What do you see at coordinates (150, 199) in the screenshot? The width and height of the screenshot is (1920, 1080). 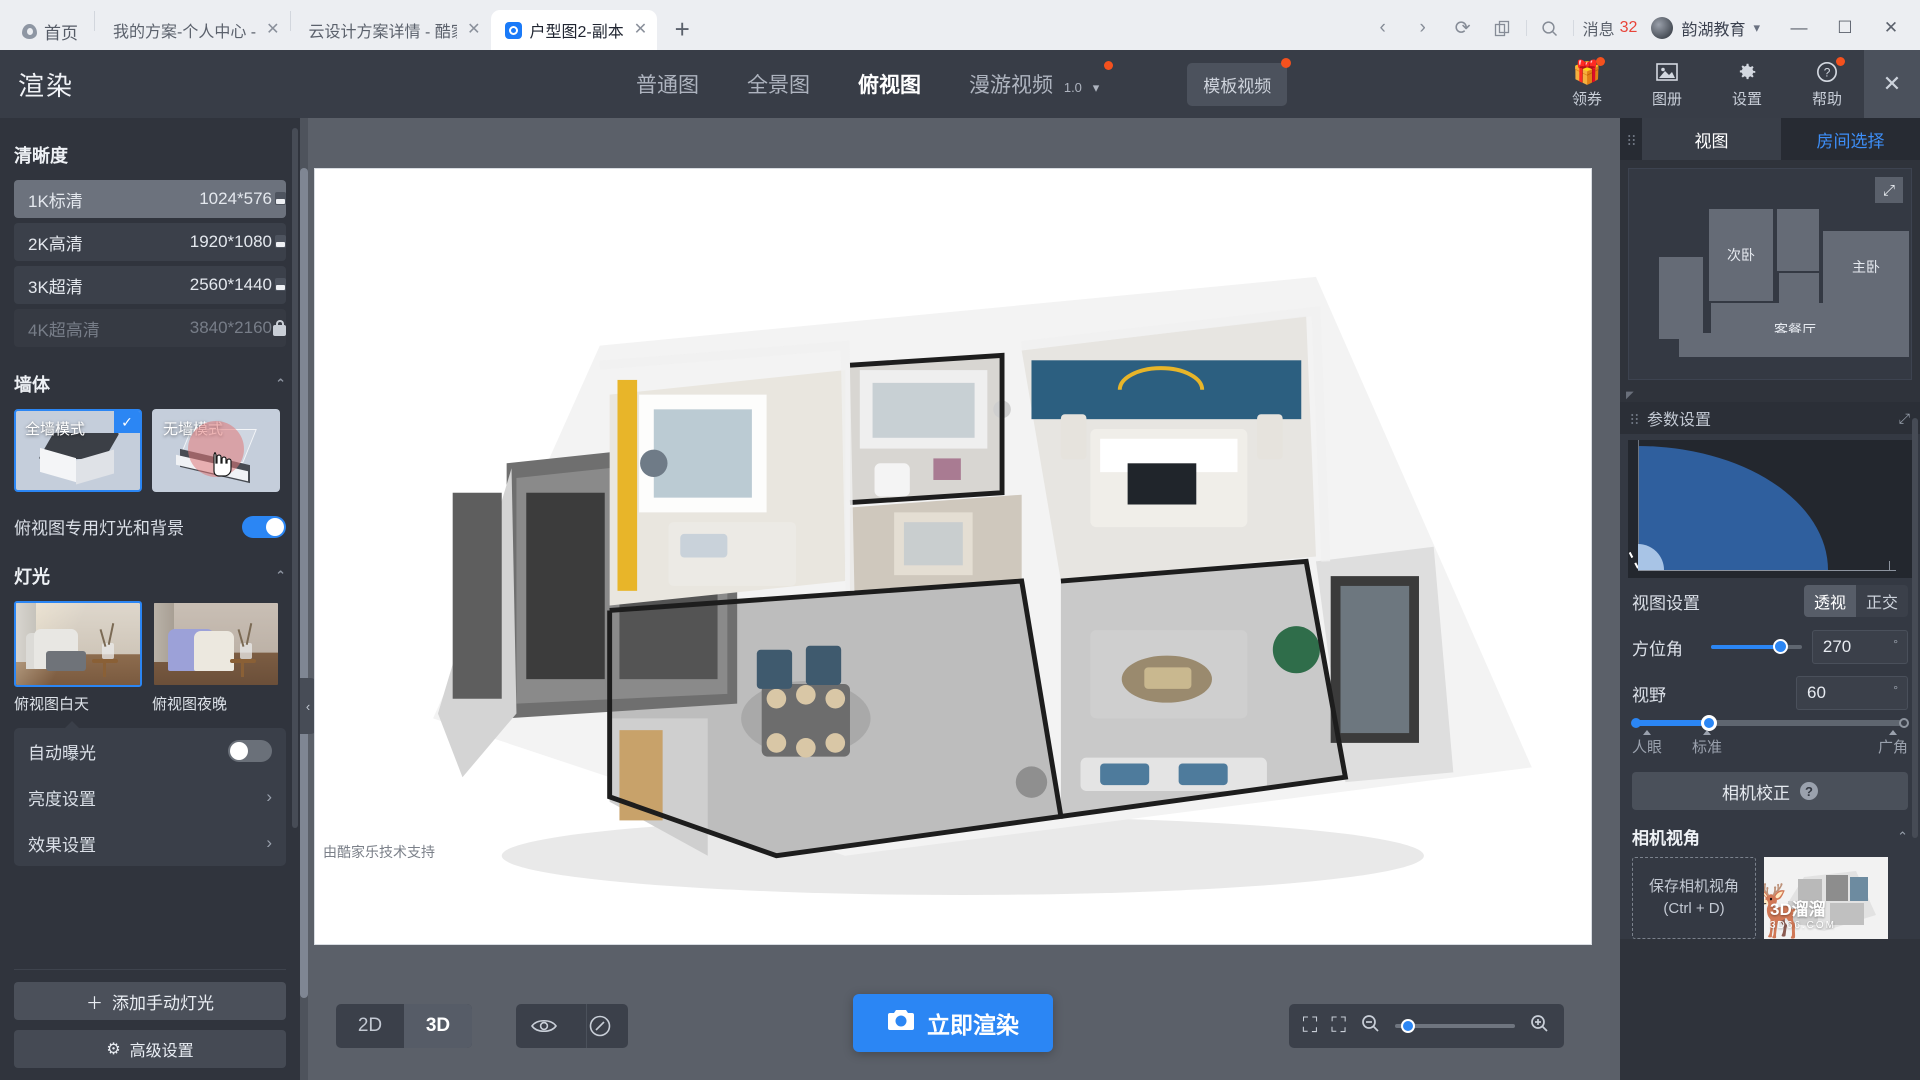 I see `clarity-option-1k: 1K标清 1024*576` at bounding box center [150, 199].